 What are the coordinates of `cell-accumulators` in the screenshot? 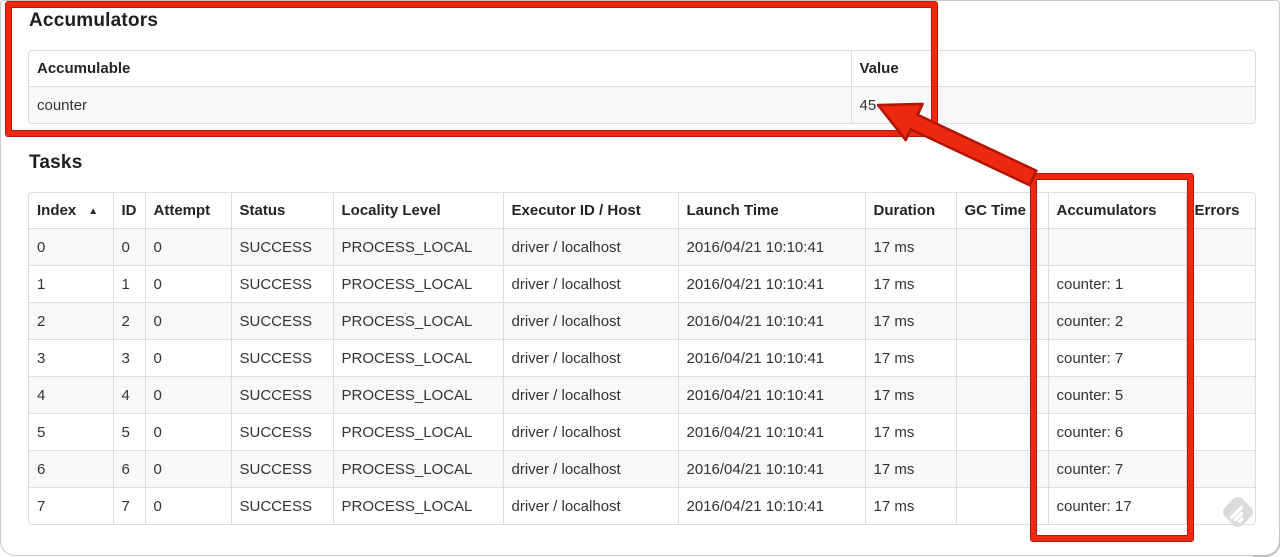 It's located at (1116, 247).